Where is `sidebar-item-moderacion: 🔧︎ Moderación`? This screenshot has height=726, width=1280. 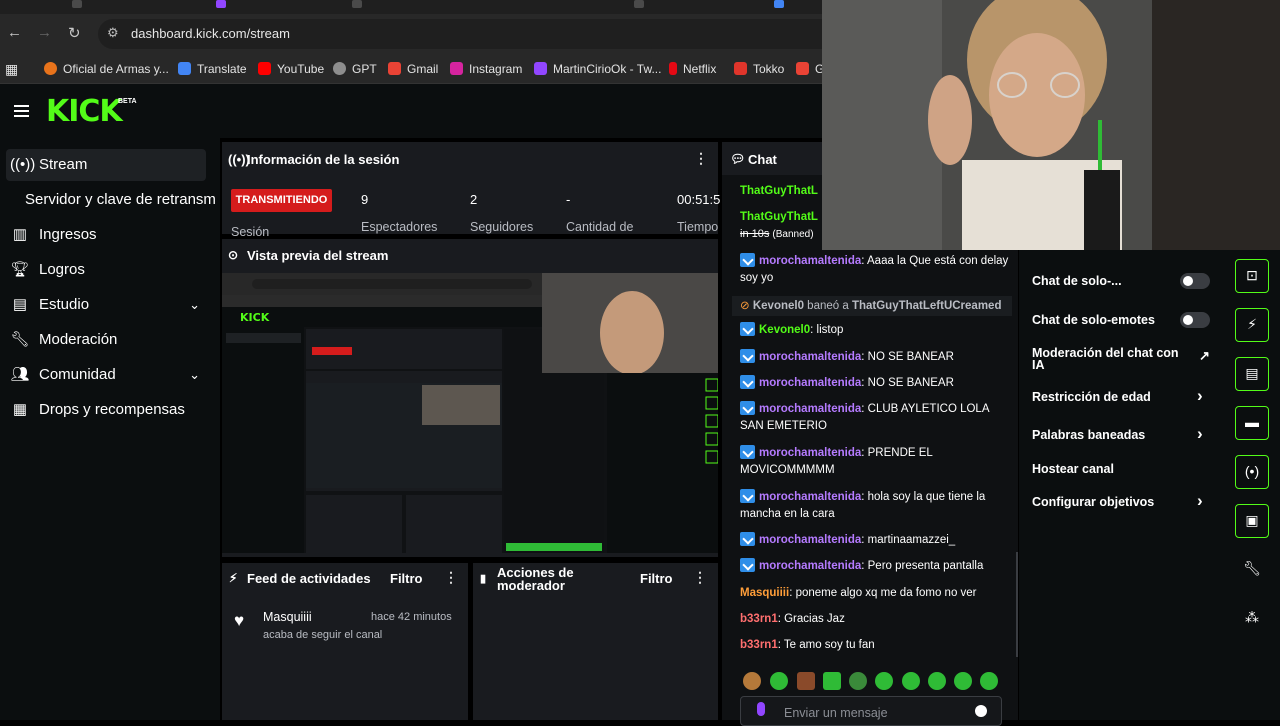
sidebar-item-moderacion: 🔧︎ Moderación is located at coordinates (106, 340).